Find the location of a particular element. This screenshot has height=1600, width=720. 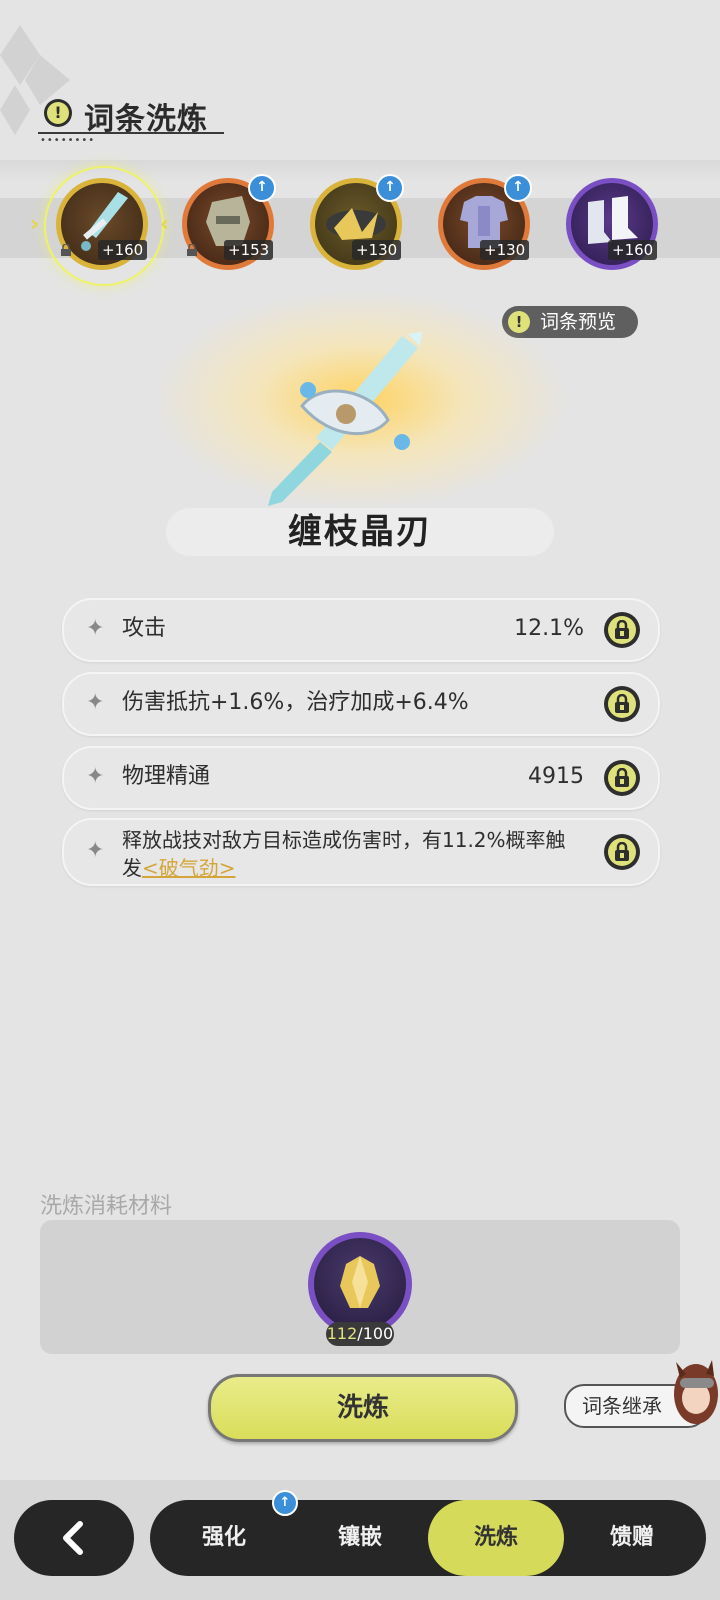

refine-button: 洗炼 is located at coordinates (363, 1408).